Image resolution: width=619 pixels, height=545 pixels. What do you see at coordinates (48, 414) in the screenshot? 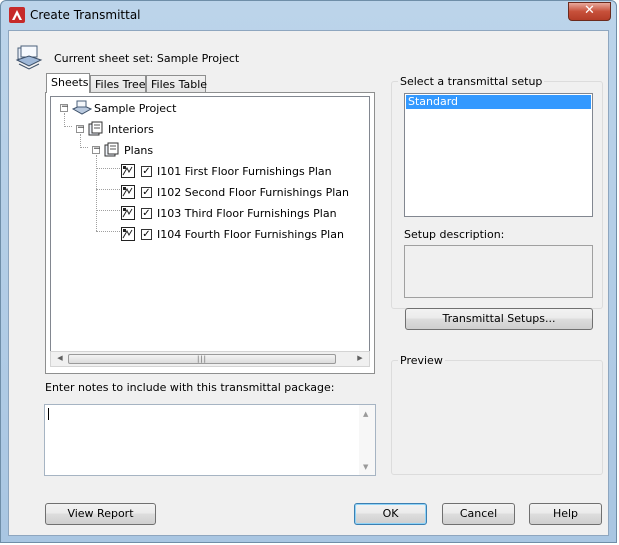
I see `text-caret` at bounding box center [48, 414].